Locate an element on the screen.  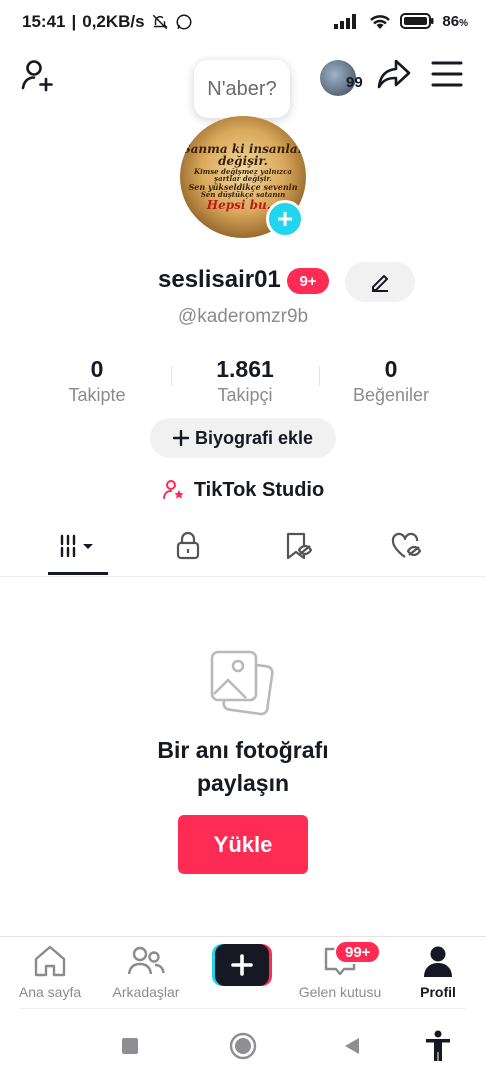
nav-friends: Arkadaşlar is located at coordinates (146, 972).